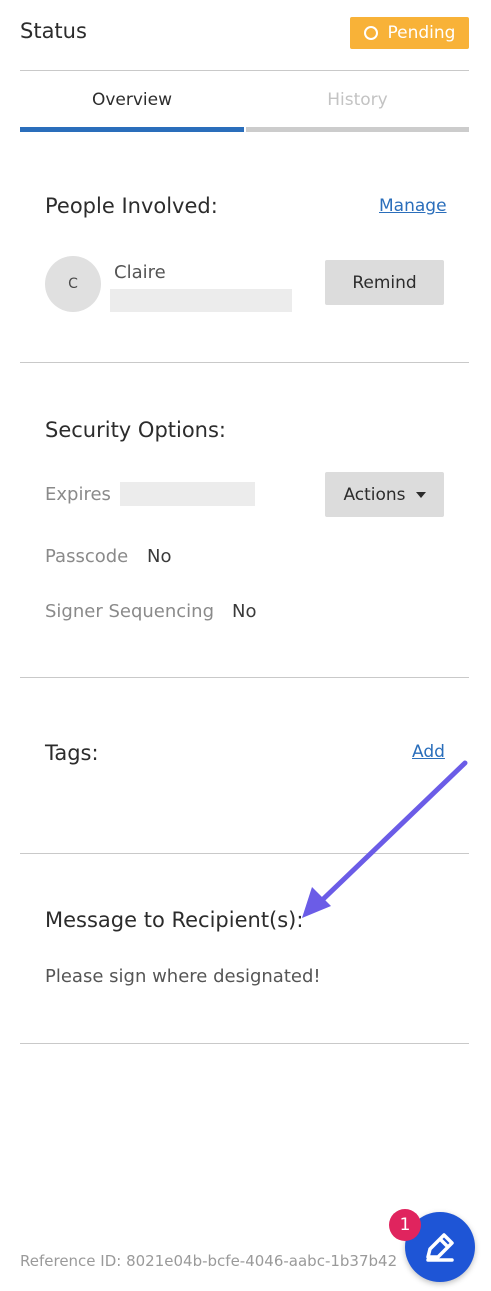 This screenshot has width=491, height=1291. I want to click on passcode-label: Passcode, so click(87, 556).